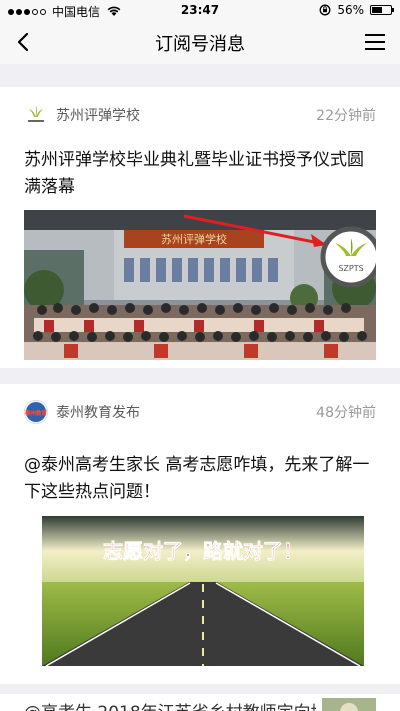 This screenshot has width=400, height=711. What do you see at coordinates (170, 705) in the screenshot?
I see `article-title: @高考生 2018年江苏省乡村教师定向培` at bounding box center [170, 705].